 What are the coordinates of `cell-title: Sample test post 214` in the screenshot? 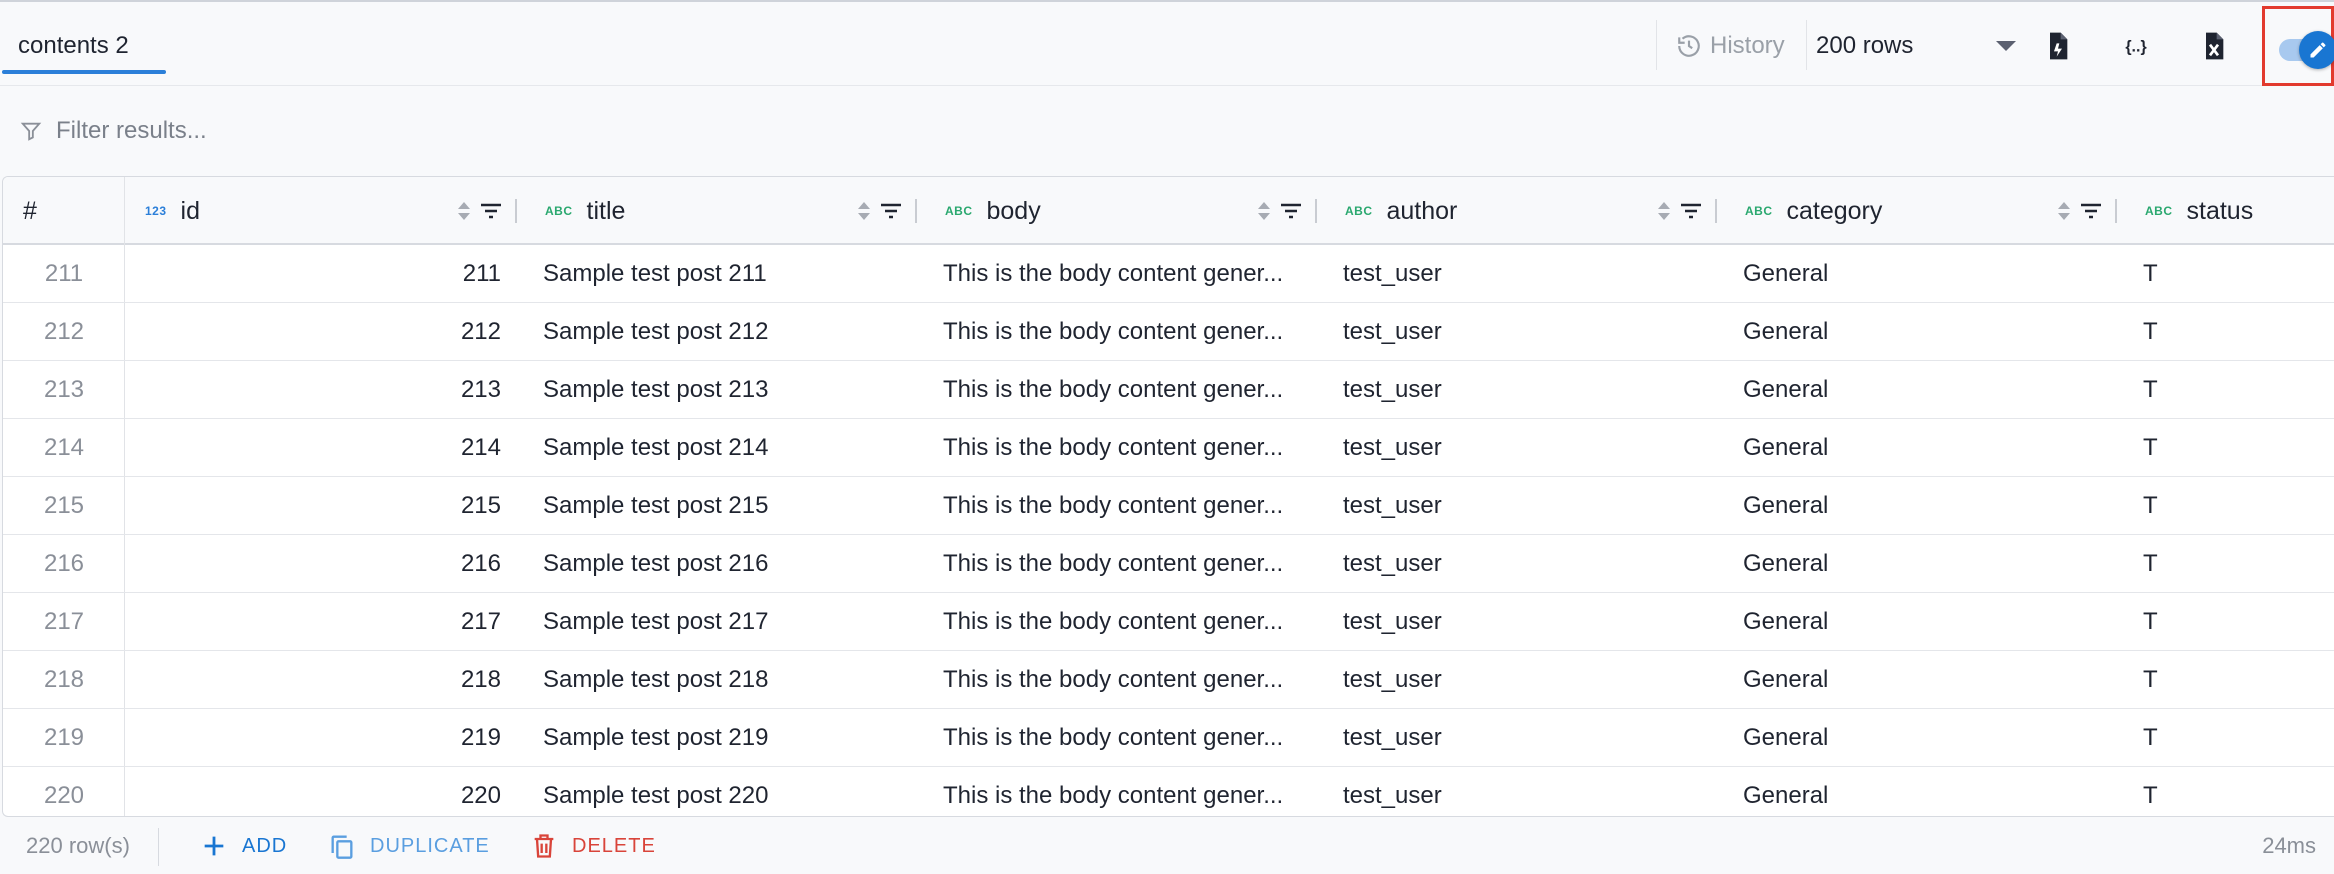 It's located at (728, 448).